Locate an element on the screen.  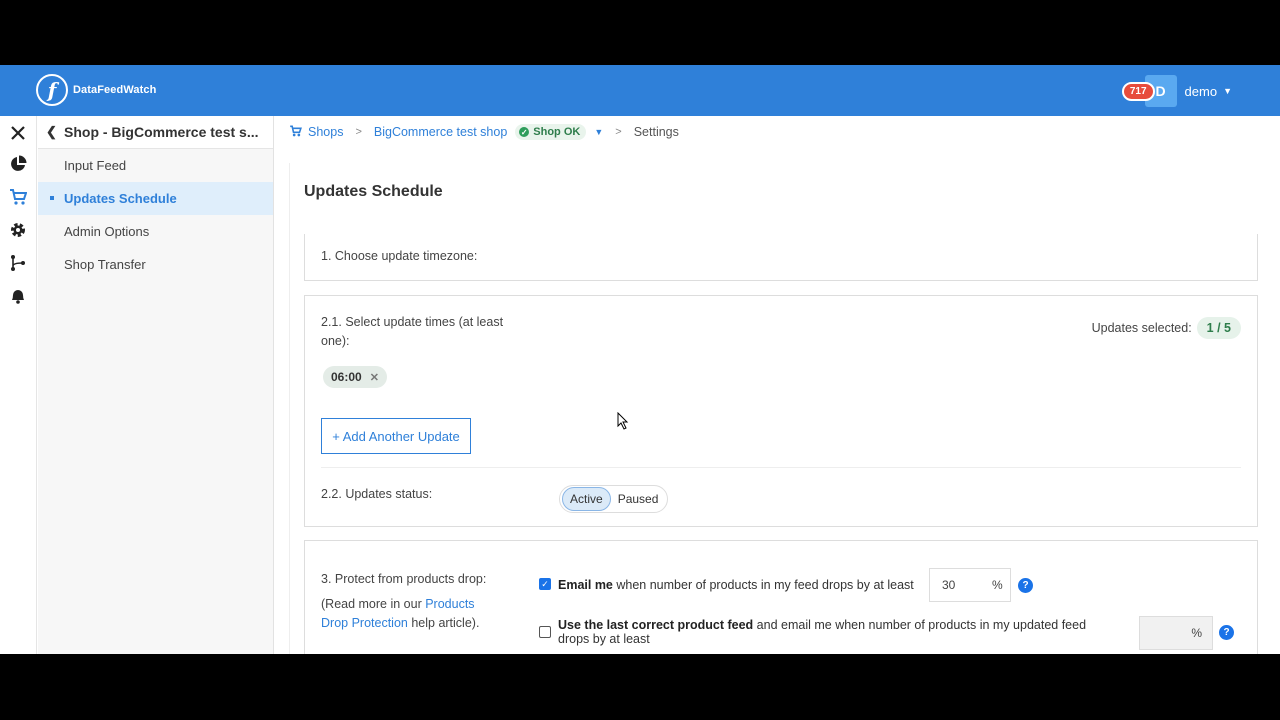
notification-badge: 717 is located at coordinates (1138, 91).